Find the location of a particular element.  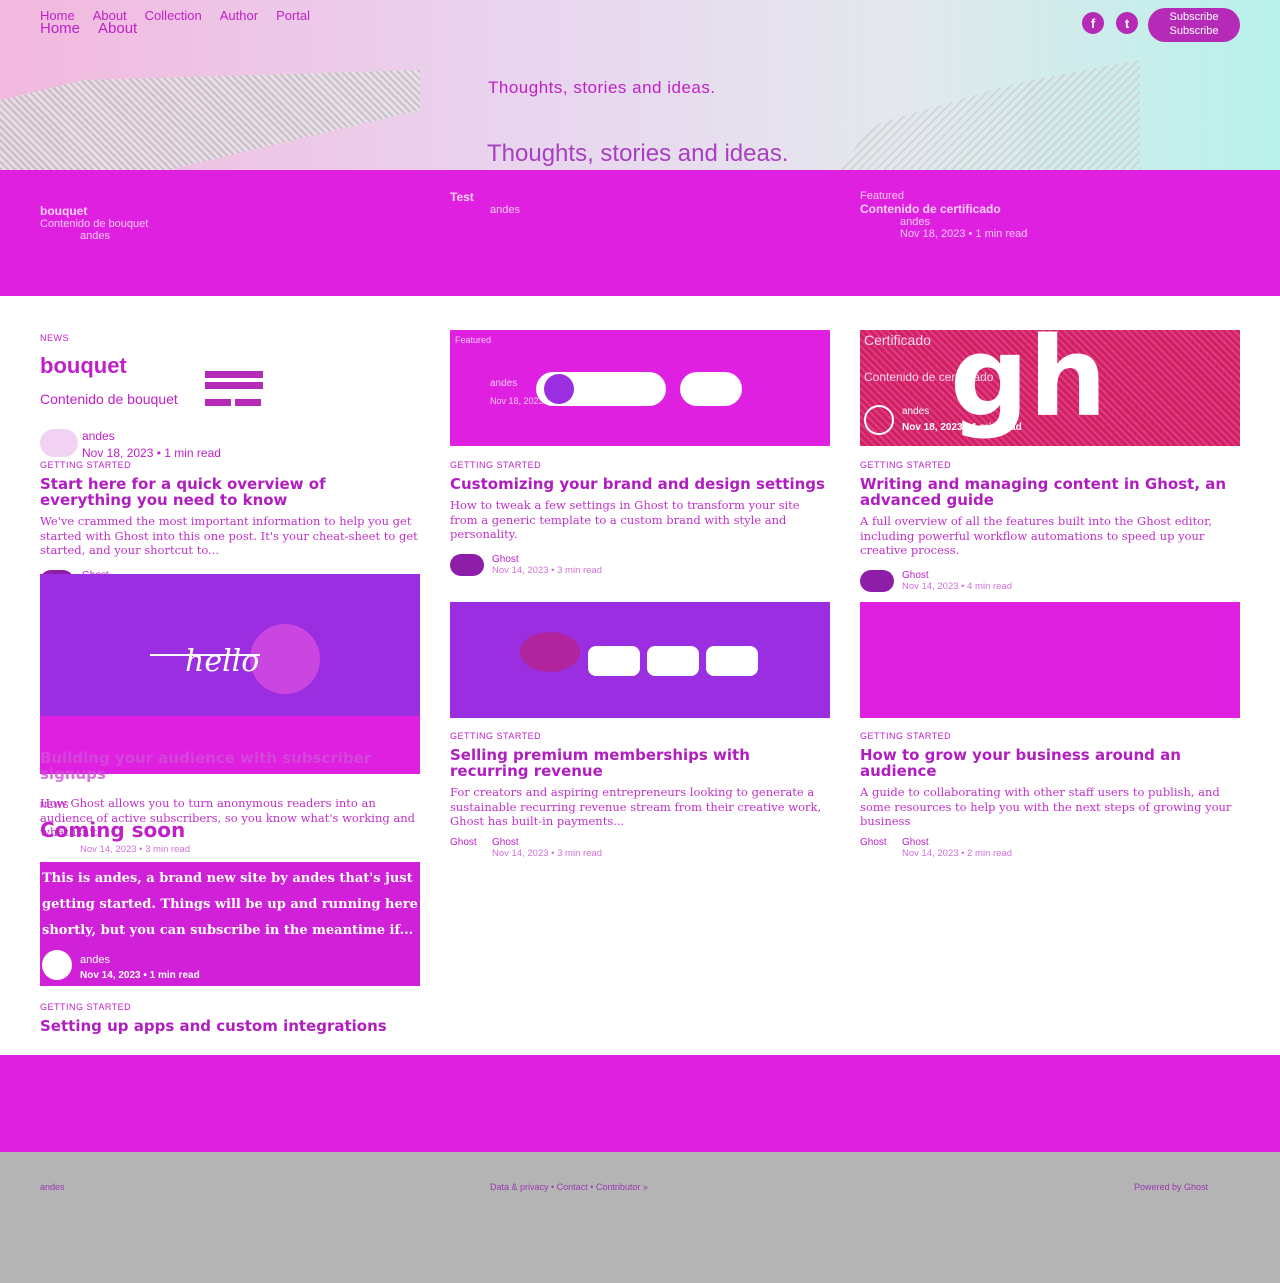

post-meta: Ghost Ghost Nov 14, 2023 • 3 min read is located at coordinates (640, 848).